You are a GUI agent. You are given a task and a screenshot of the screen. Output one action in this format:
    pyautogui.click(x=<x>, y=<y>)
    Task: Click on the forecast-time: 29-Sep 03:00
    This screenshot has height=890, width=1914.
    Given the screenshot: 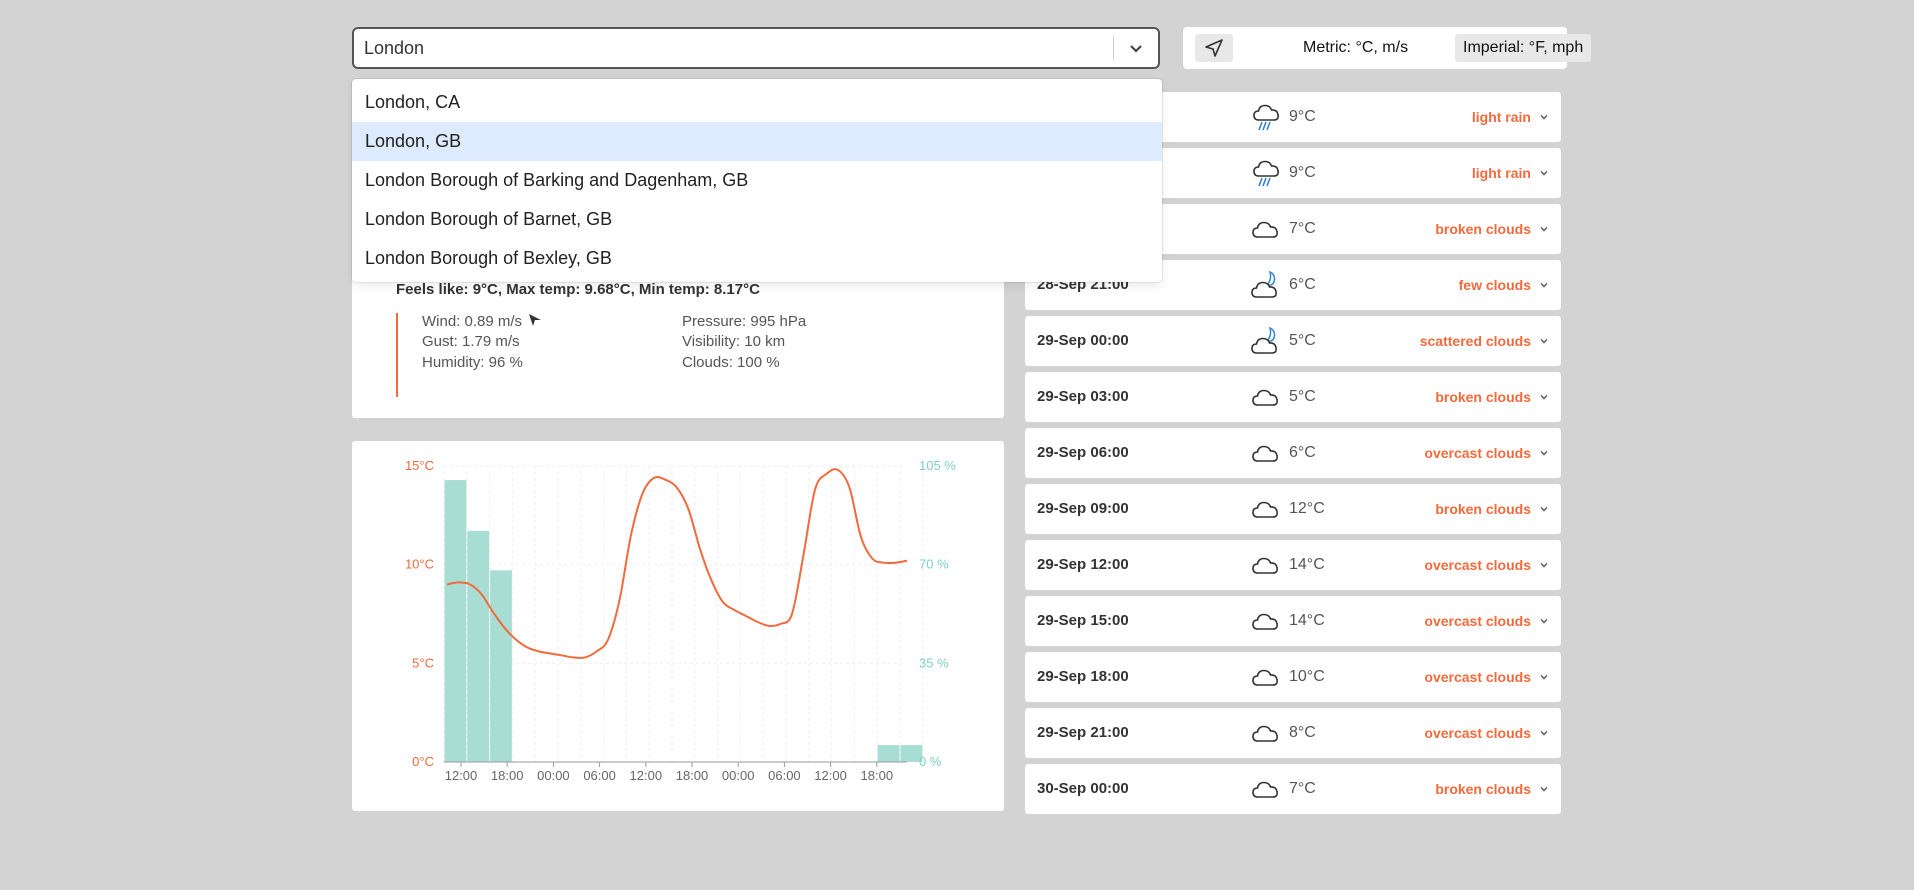 What is the action you would take?
    pyautogui.click(x=1083, y=396)
    